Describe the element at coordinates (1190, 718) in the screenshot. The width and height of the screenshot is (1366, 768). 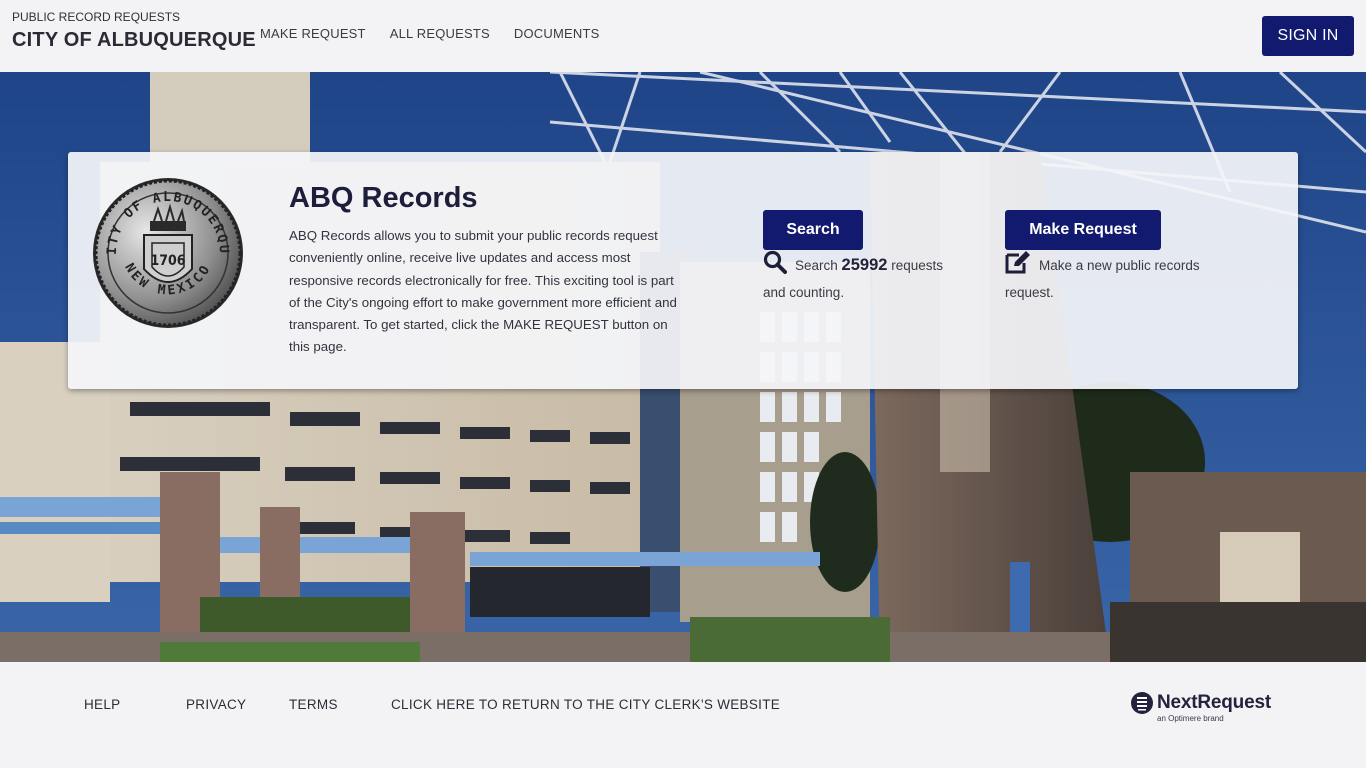
I see `nextrequest-tagline: an Optimere brand` at that location.